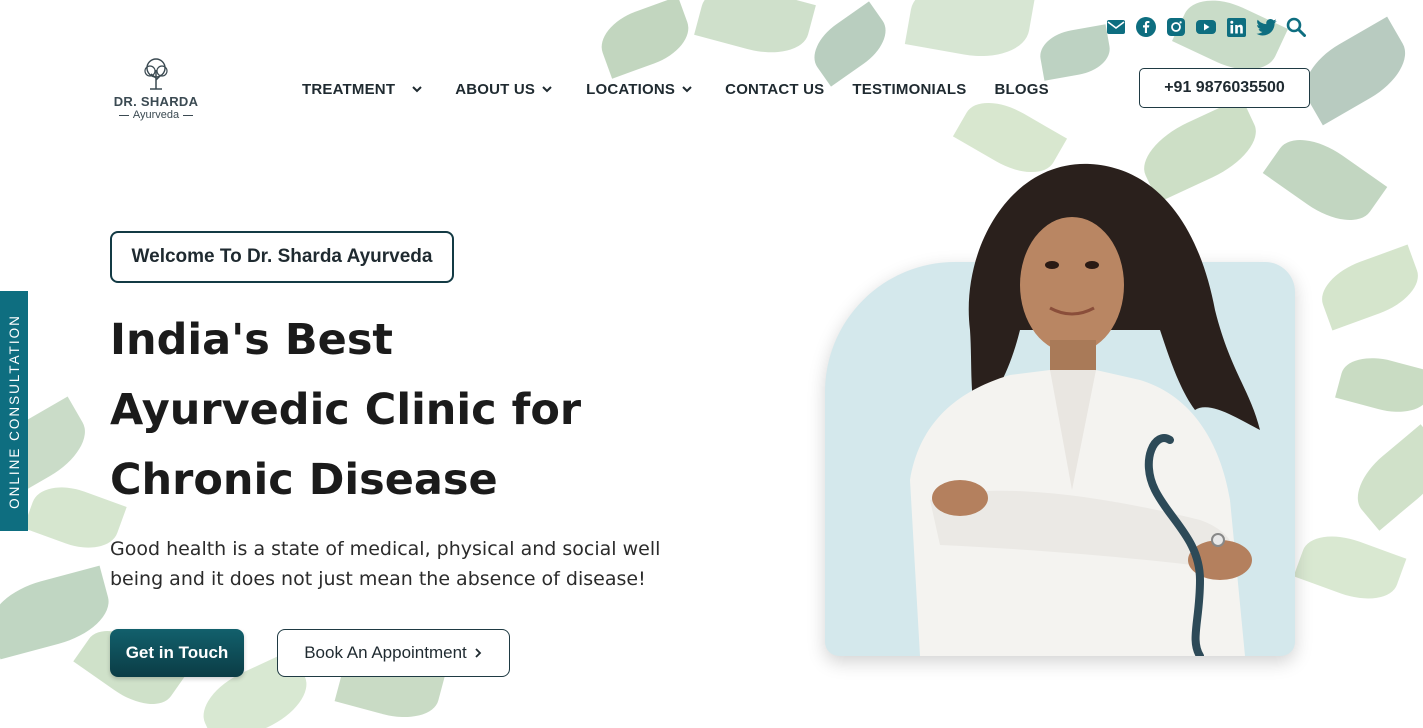 The height and width of the screenshot is (728, 1423). I want to click on twitter-icon, so click(1266, 27).